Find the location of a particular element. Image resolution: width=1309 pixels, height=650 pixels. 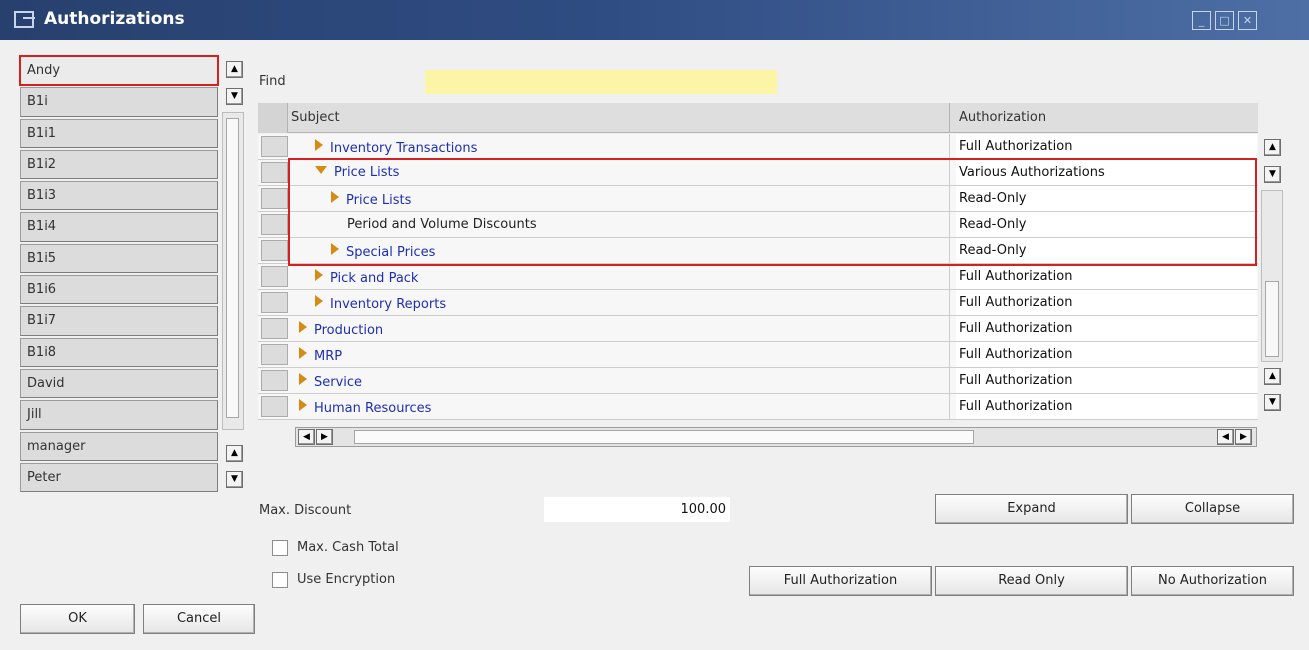

subject-cell: Pick and Pack is located at coordinates (366, 277).